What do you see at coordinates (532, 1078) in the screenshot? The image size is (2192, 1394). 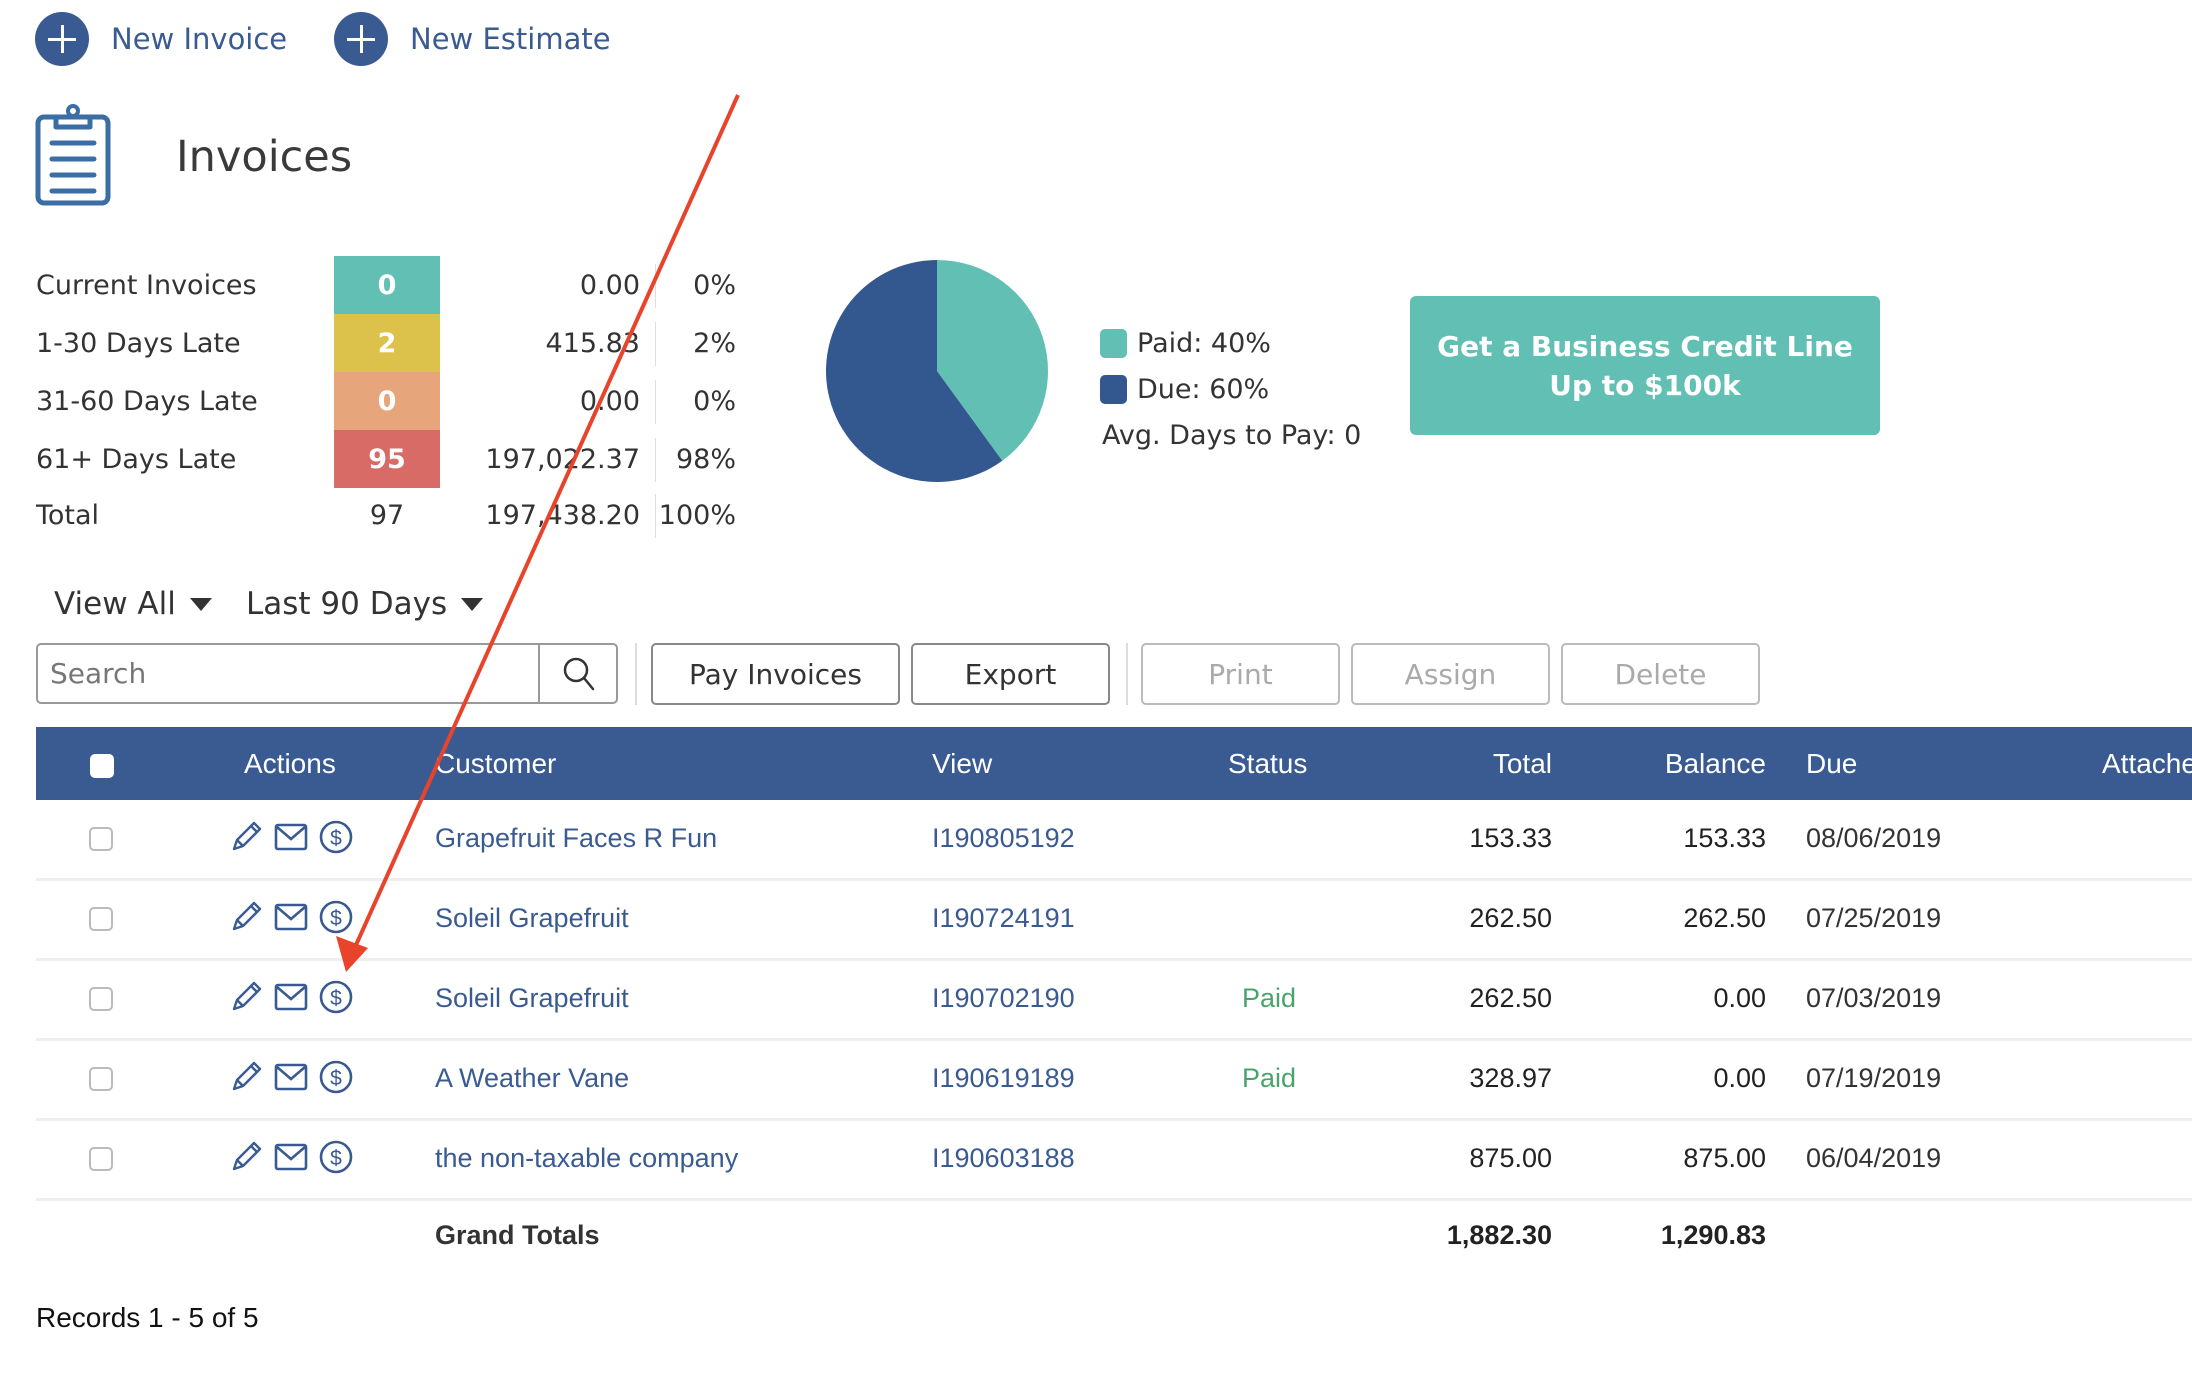 I see `customer-link: A Weather Vane` at bounding box center [532, 1078].